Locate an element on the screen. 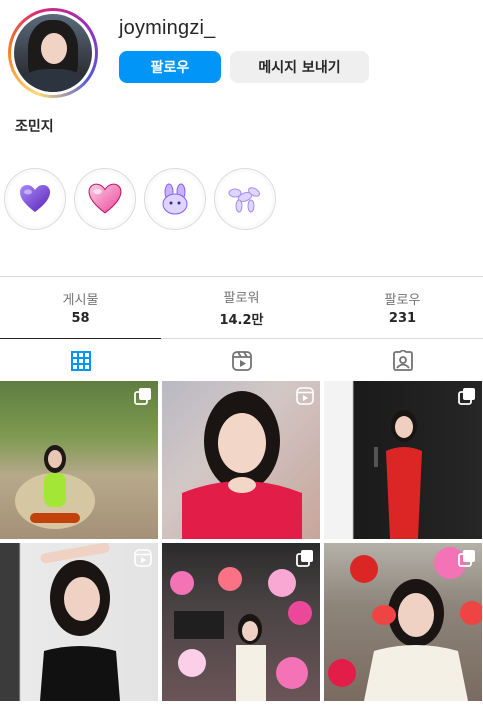  display-name: 조민지 is located at coordinates (34, 127).